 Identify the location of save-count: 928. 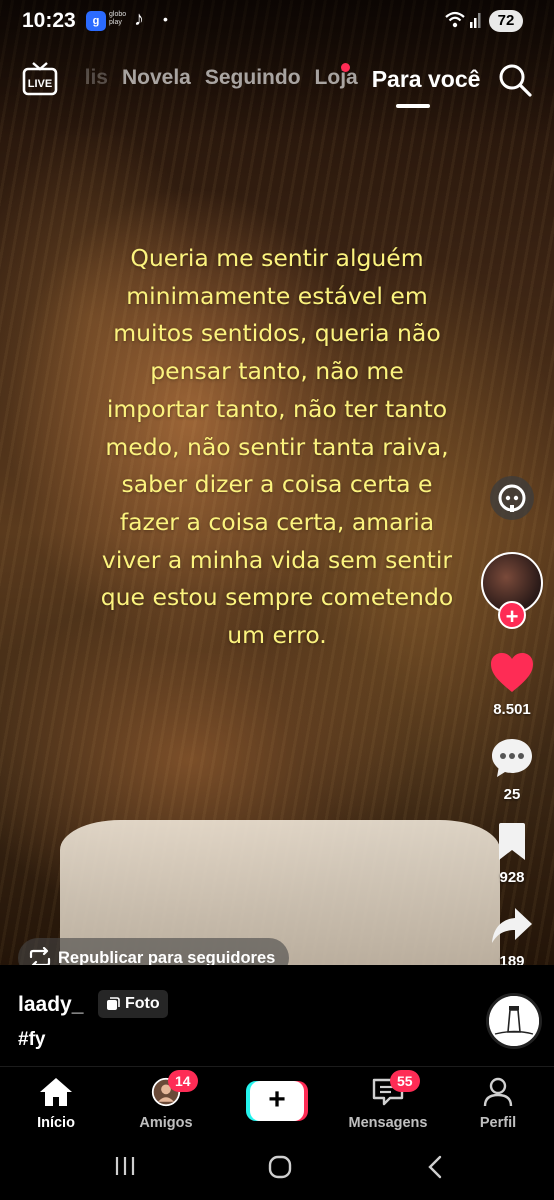
(512, 877).